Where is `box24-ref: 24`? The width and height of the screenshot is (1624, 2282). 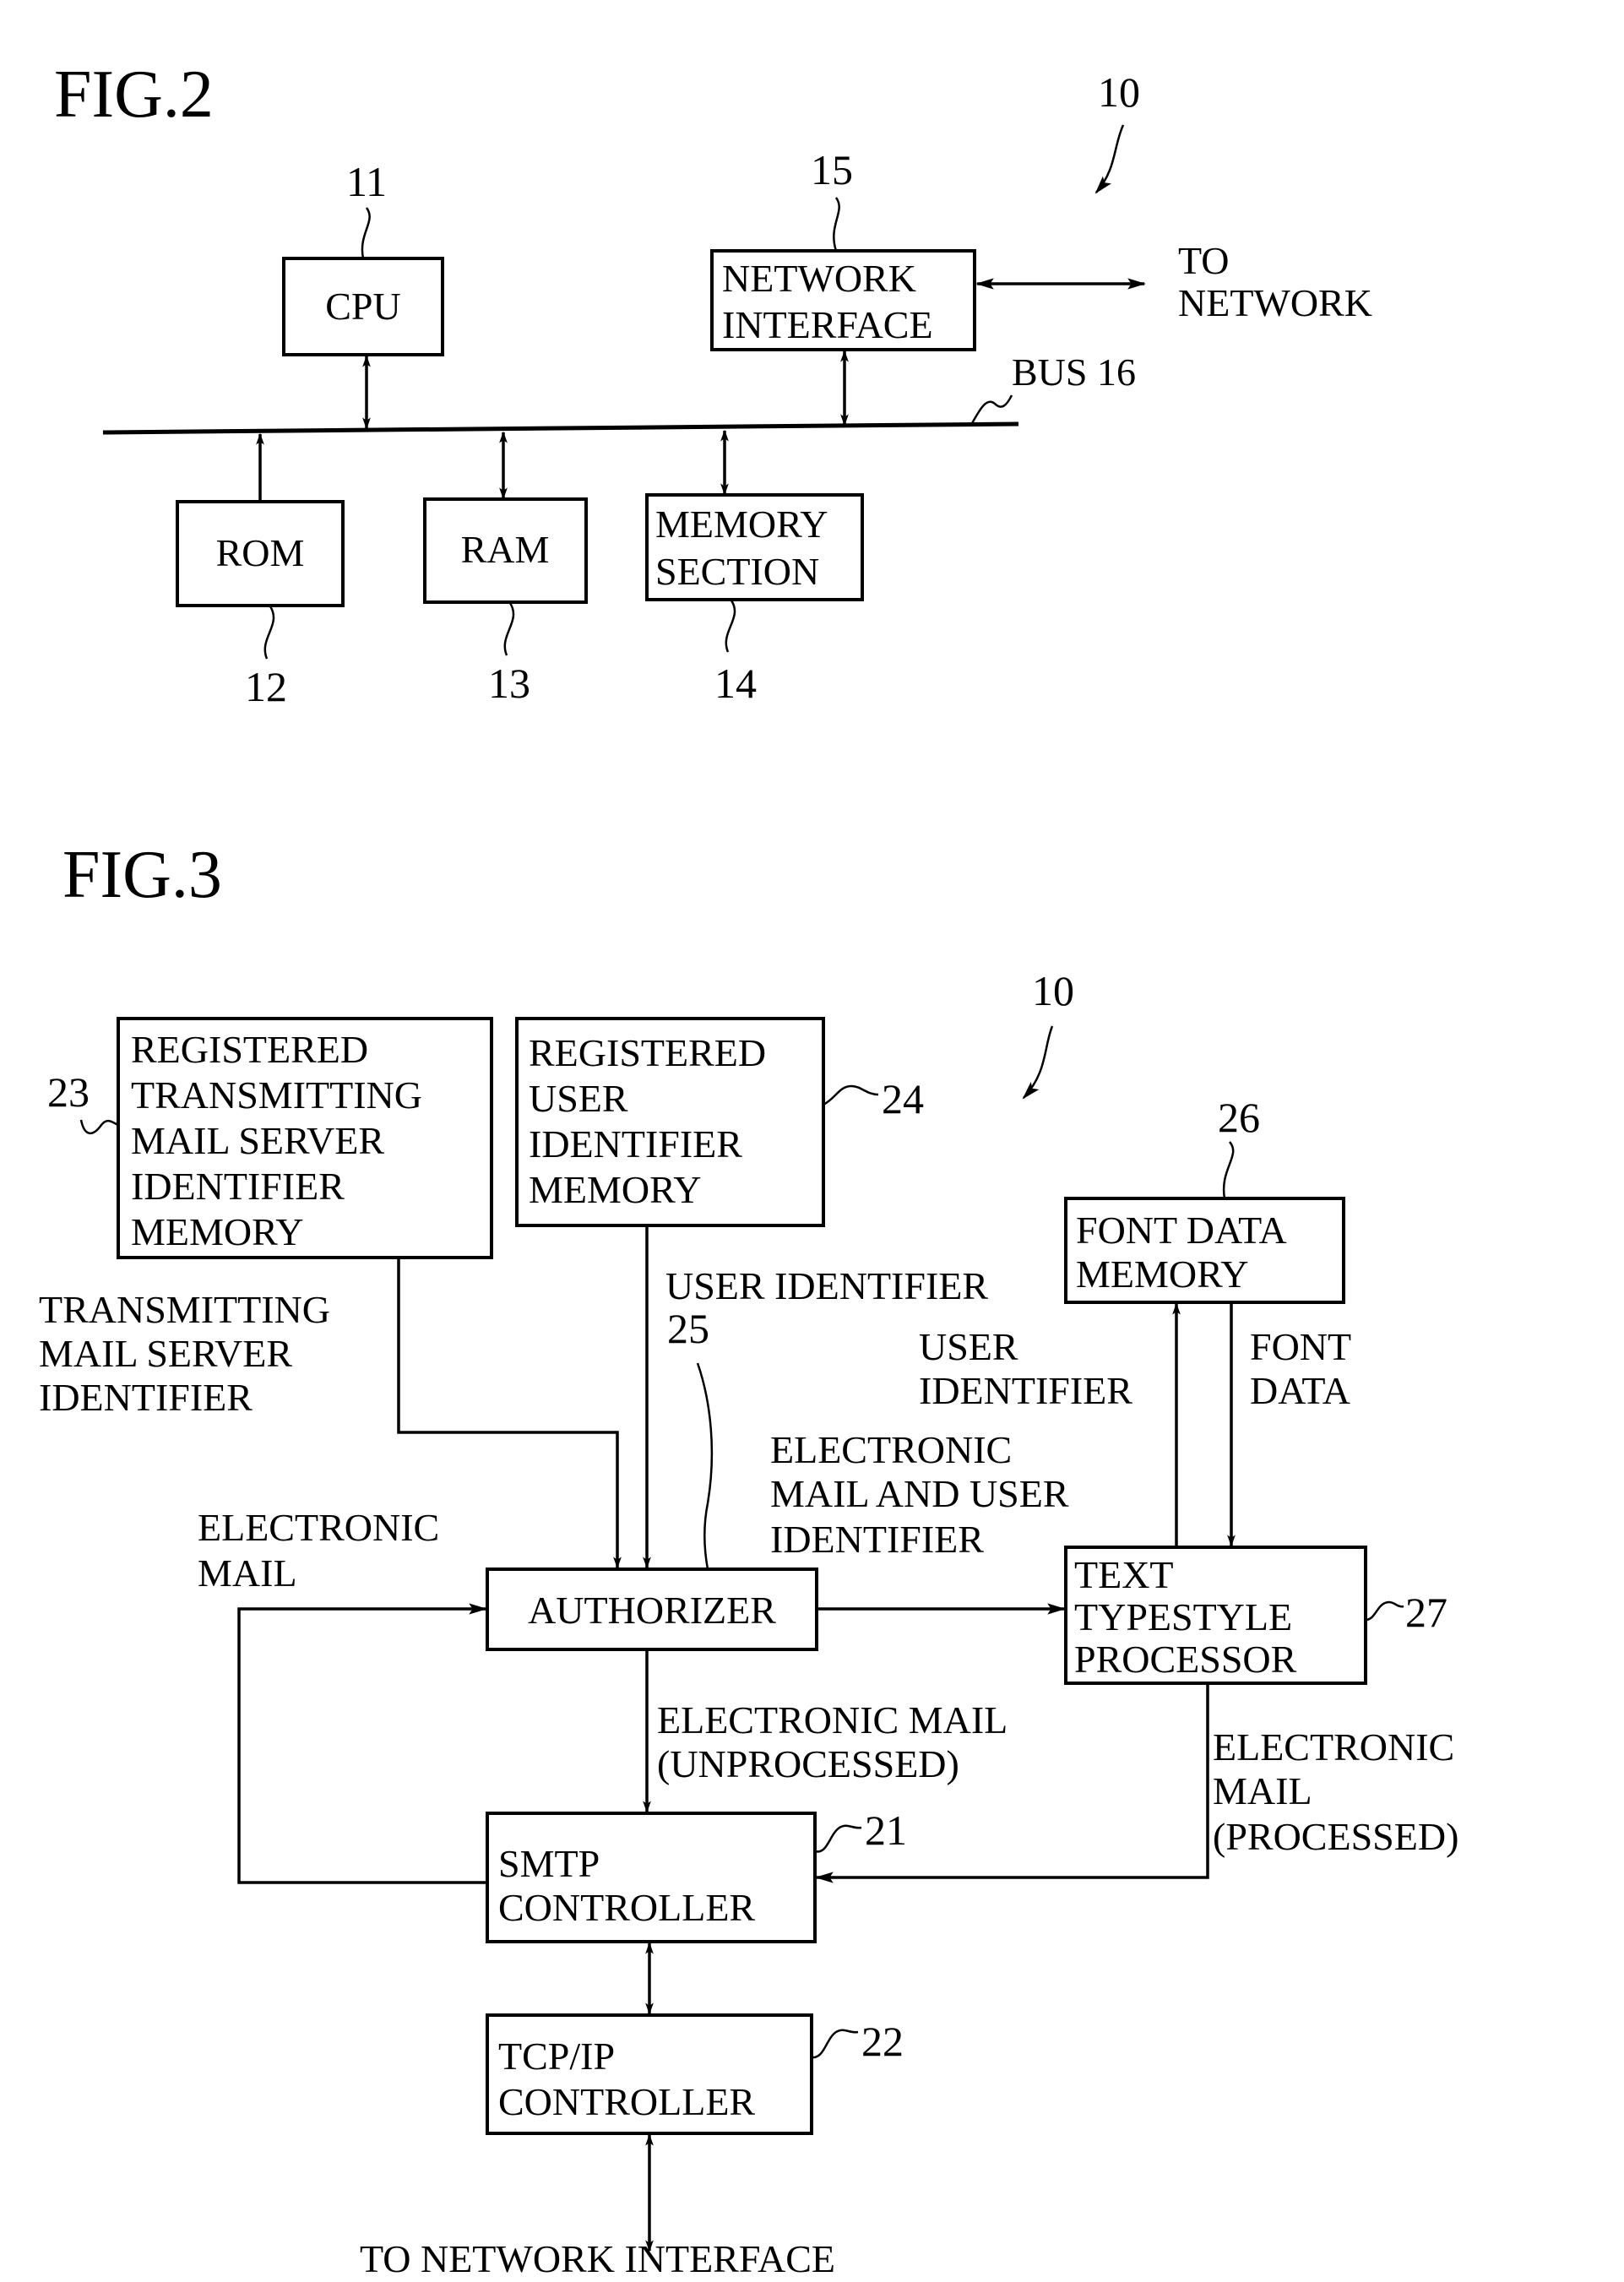
box24-ref: 24 is located at coordinates (903, 1099).